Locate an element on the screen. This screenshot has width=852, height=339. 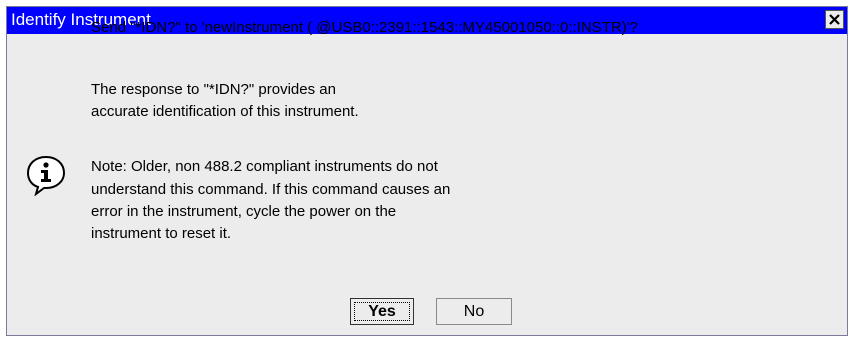
no-button-label: No is located at coordinates (474, 311).